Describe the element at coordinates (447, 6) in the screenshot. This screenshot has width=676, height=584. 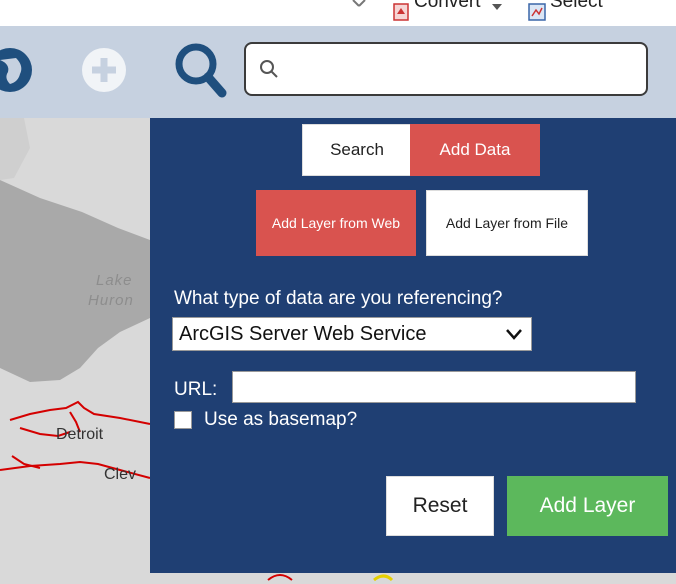
I see `convert-button: Convert` at that location.